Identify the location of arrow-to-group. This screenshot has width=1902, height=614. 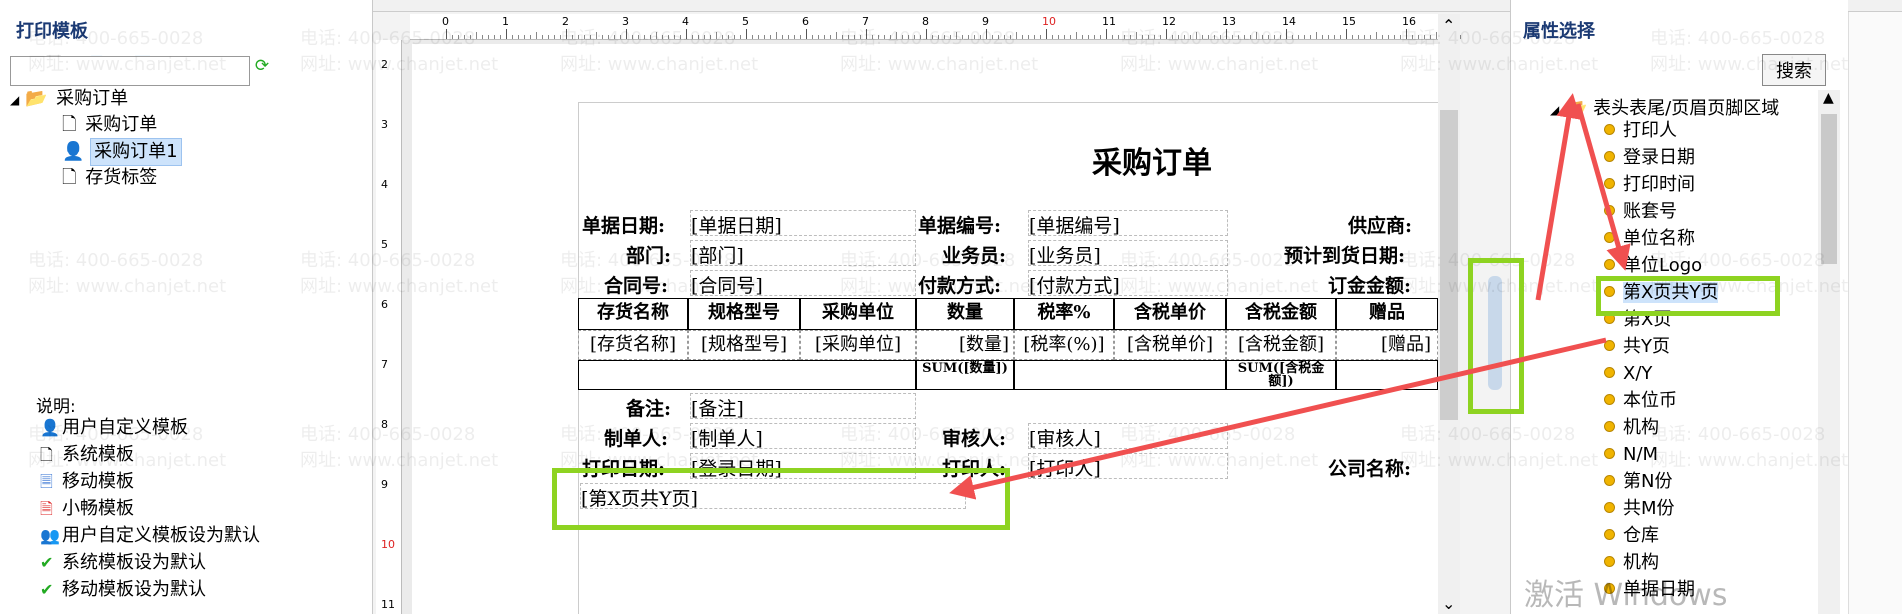
(1558, 197).